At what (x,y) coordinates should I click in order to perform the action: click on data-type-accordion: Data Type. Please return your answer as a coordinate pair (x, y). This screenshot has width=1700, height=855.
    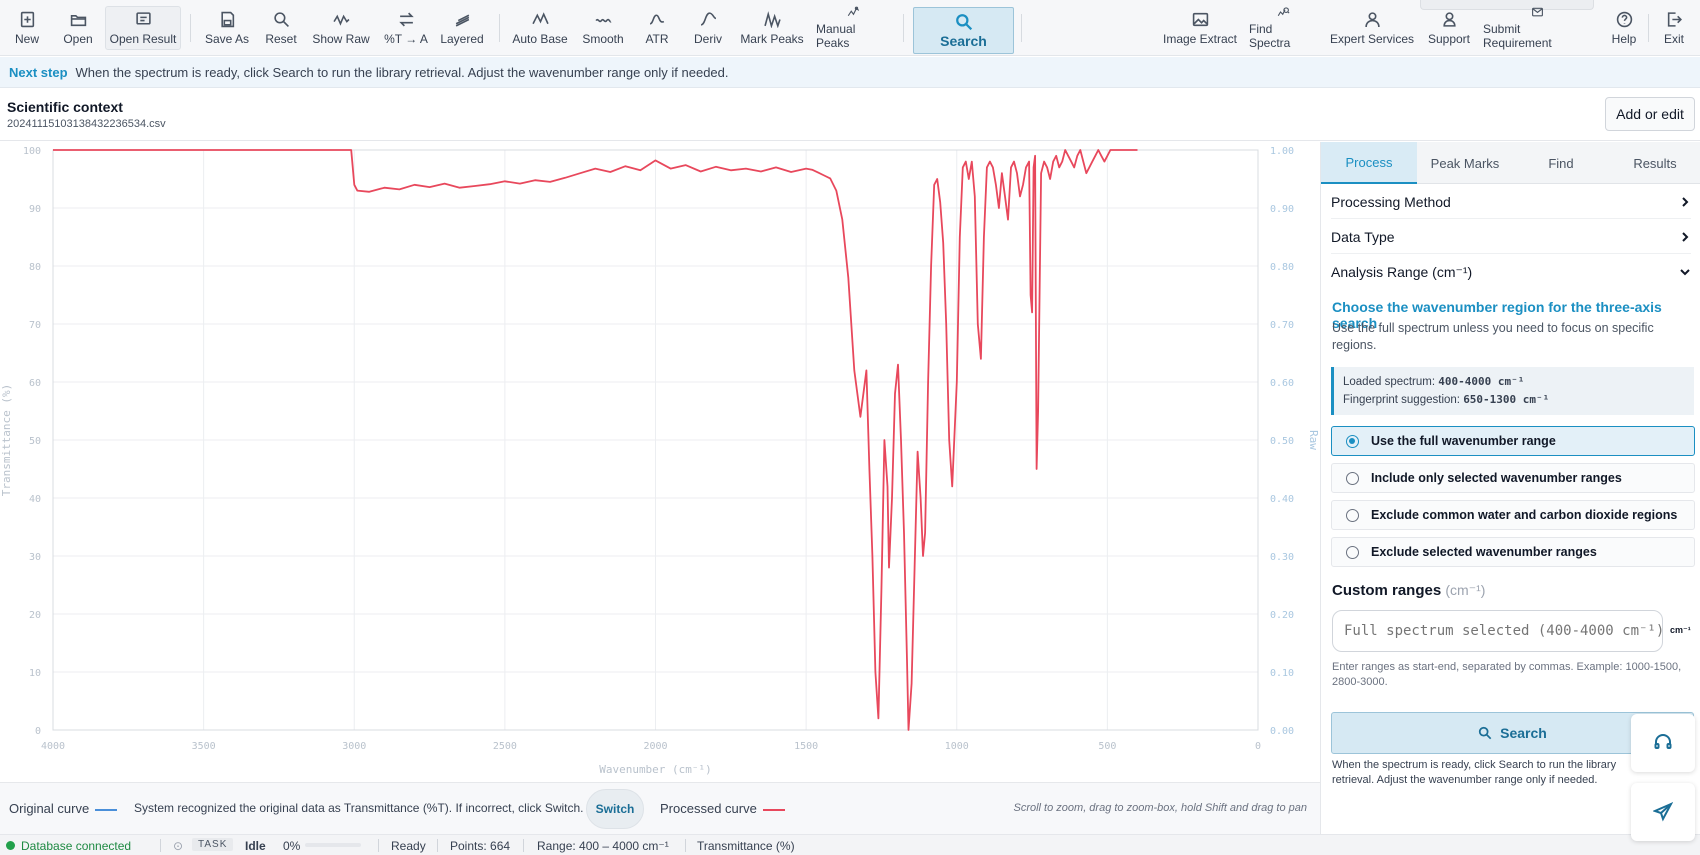
    Looking at the image, I should click on (1511, 237).